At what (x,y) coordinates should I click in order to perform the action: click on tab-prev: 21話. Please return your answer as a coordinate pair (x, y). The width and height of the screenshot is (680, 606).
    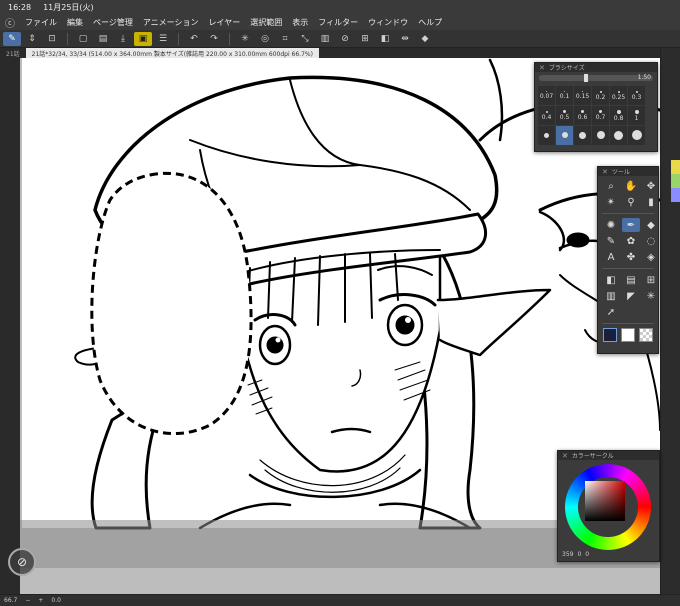
    Looking at the image, I should click on (13, 53).